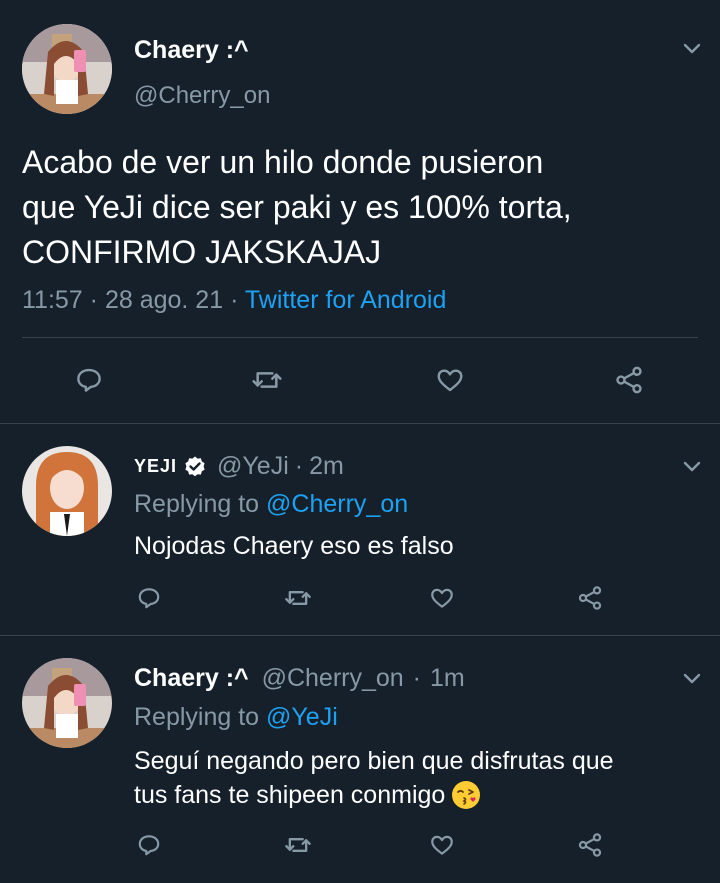 This screenshot has height=883, width=720. What do you see at coordinates (253, 466) in the screenshot?
I see `user-handle: @YeJi` at bounding box center [253, 466].